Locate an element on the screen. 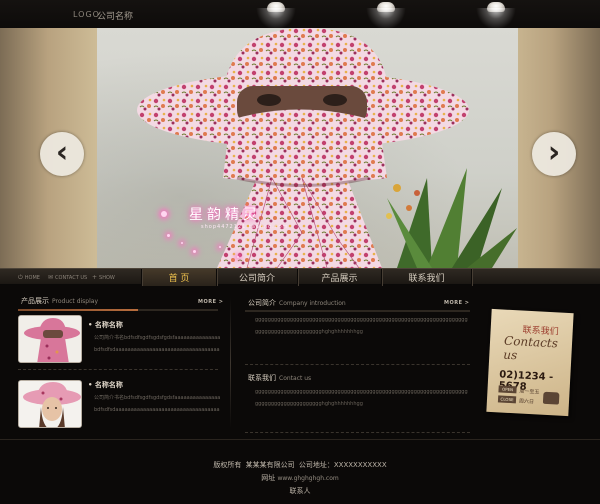 This screenshot has height=504, width=600. chevron-left-icon: ‹ is located at coordinates (62, 152).